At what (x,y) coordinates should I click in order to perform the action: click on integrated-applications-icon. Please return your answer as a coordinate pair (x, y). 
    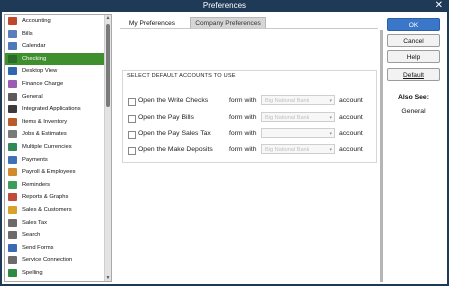
    Looking at the image, I should click on (12, 109).